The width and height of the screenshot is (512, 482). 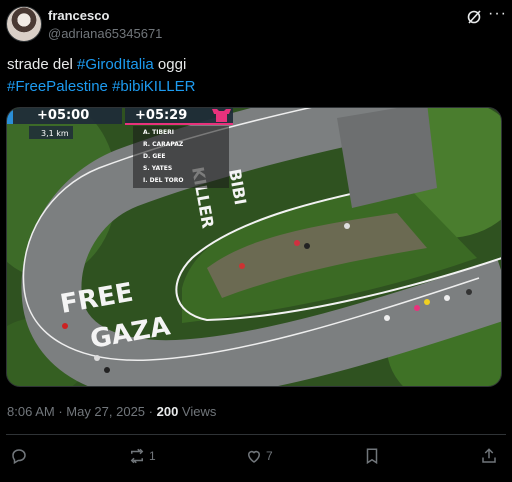 What do you see at coordinates (158, 132) in the screenshot?
I see `rider-1: A. TIBERI` at bounding box center [158, 132].